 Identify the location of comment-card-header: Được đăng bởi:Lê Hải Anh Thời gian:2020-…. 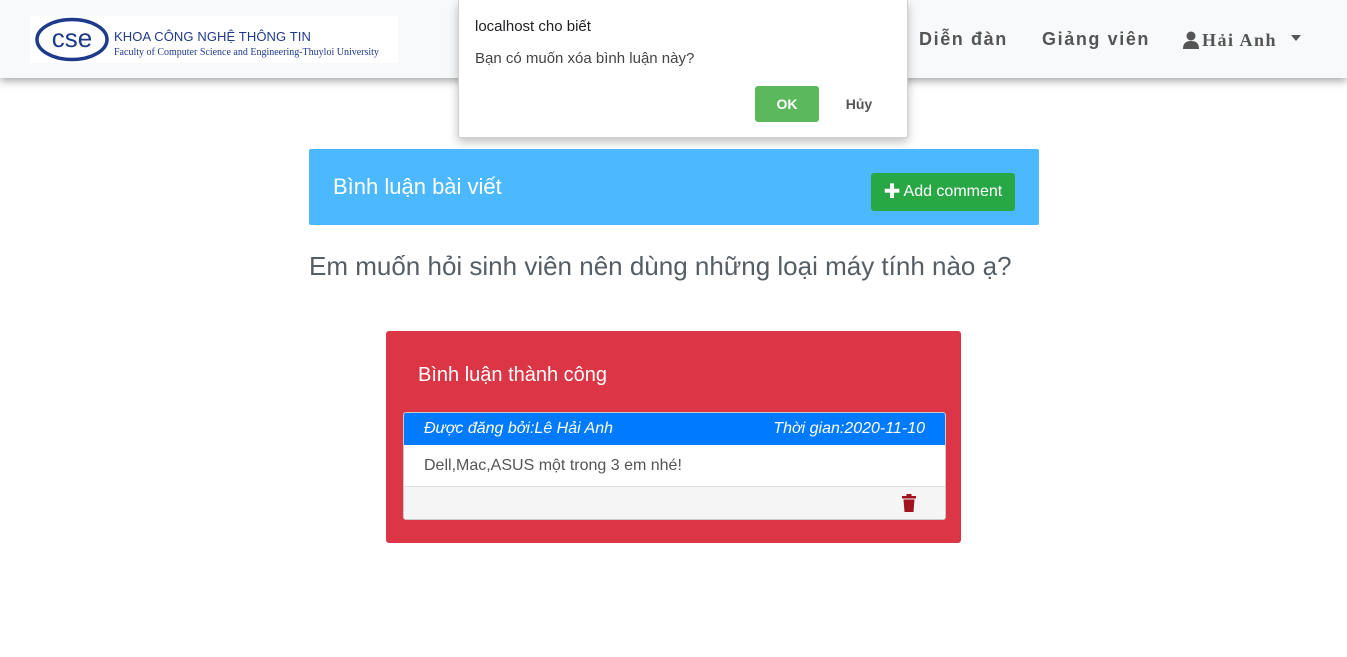
(674, 429).